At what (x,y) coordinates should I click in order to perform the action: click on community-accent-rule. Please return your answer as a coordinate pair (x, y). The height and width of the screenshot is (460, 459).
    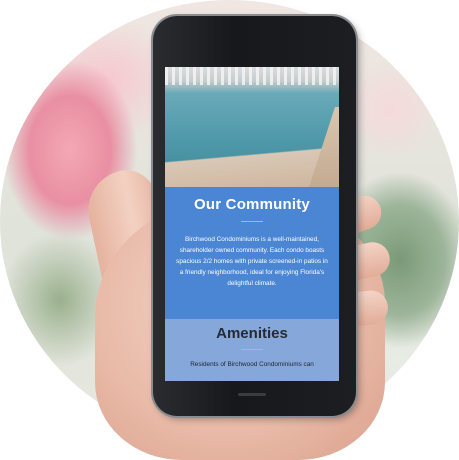
    Looking at the image, I should click on (252, 221).